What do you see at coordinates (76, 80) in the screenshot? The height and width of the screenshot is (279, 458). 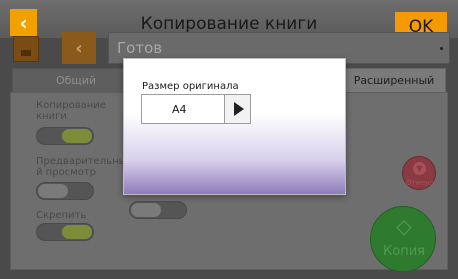 I see `tab-general: Общий` at bounding box center [76, 80].